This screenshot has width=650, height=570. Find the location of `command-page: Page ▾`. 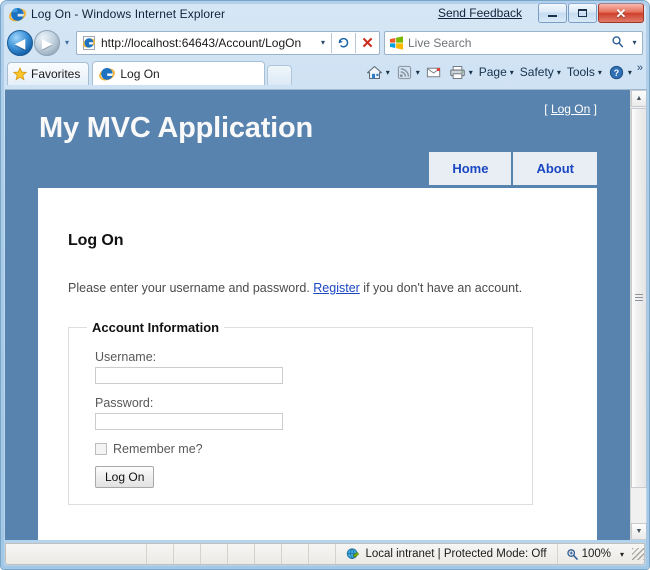

command-page: Page ▾ is located at coordinates (496, 72).